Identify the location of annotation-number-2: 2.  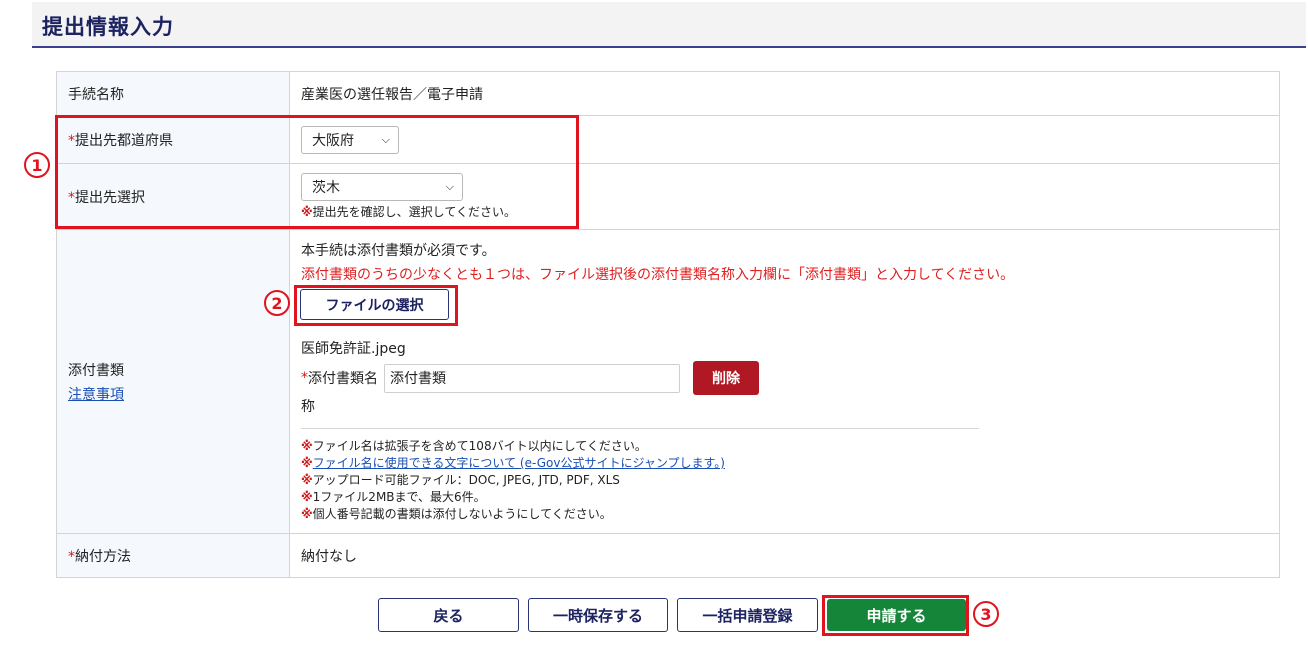
(277, 303).